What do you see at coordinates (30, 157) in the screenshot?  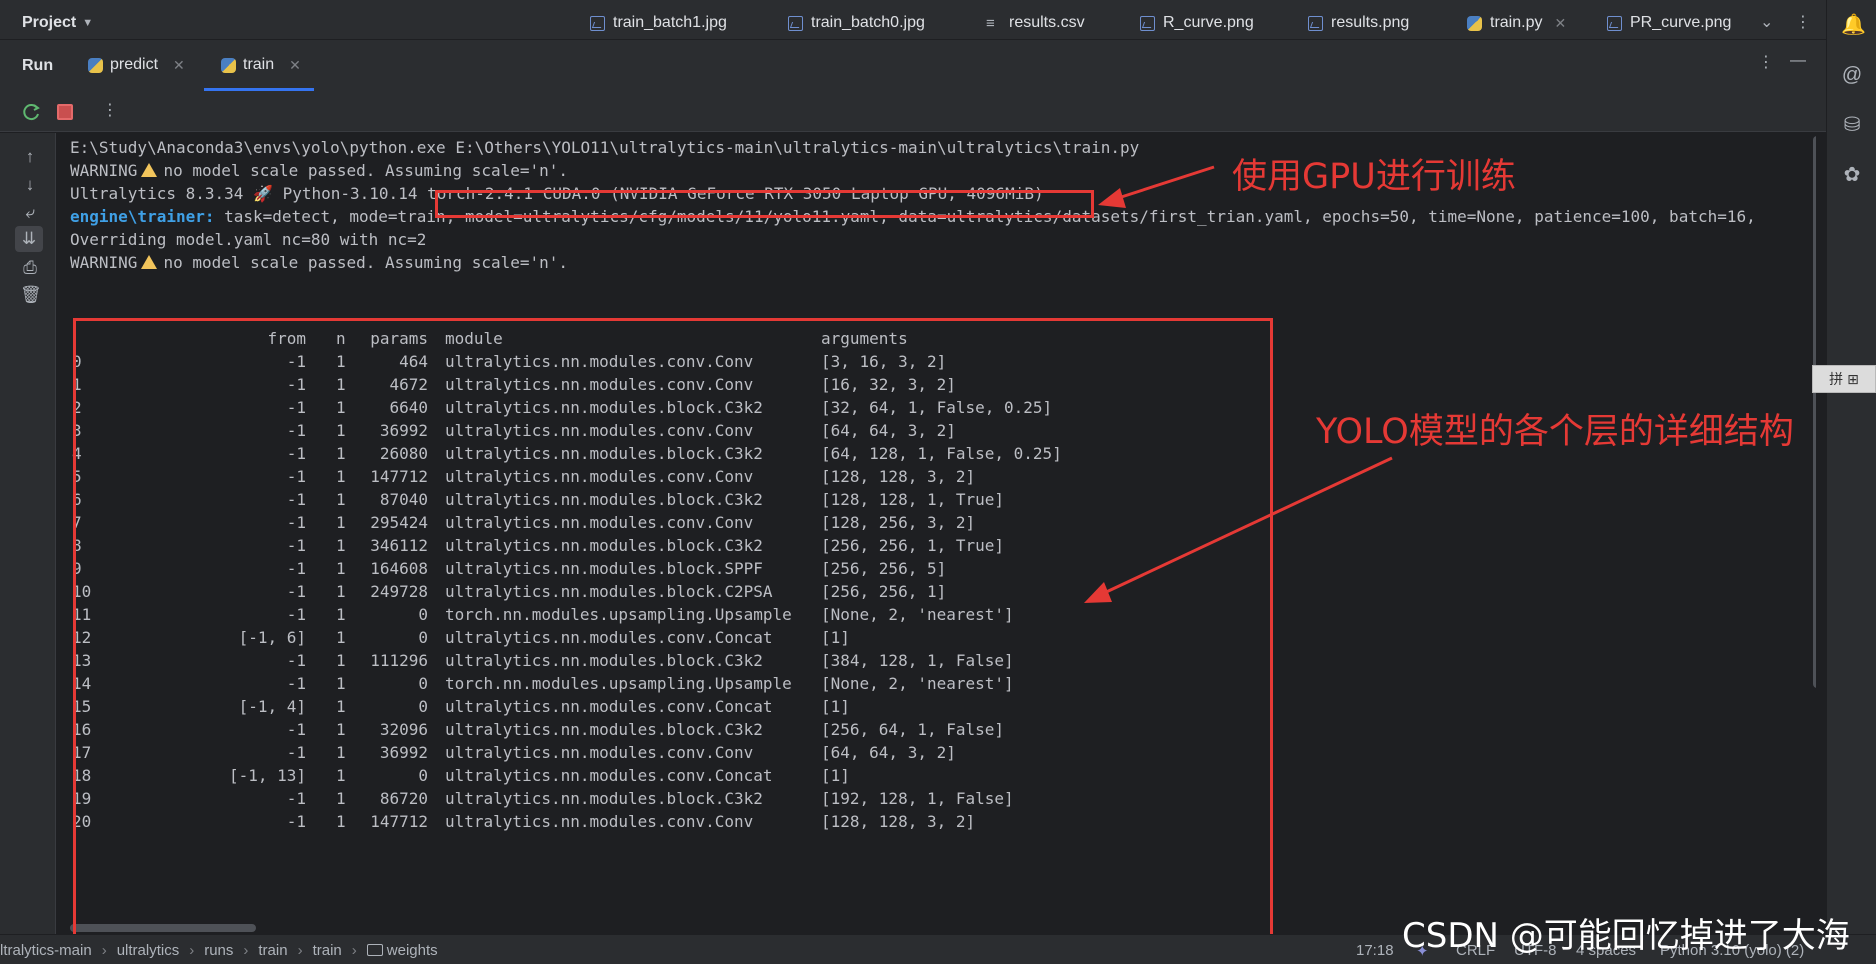 I see `arrow-up-icon: ↑` at bounding box center [30, 157].